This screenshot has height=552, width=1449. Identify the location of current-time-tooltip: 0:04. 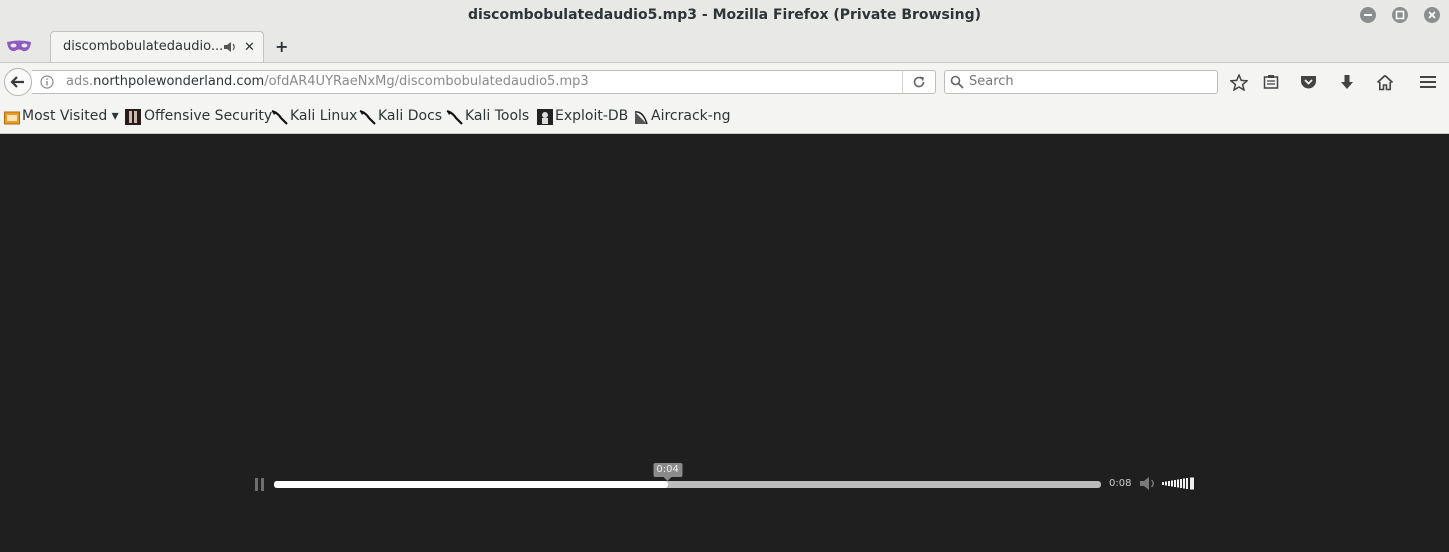
(668, 472).